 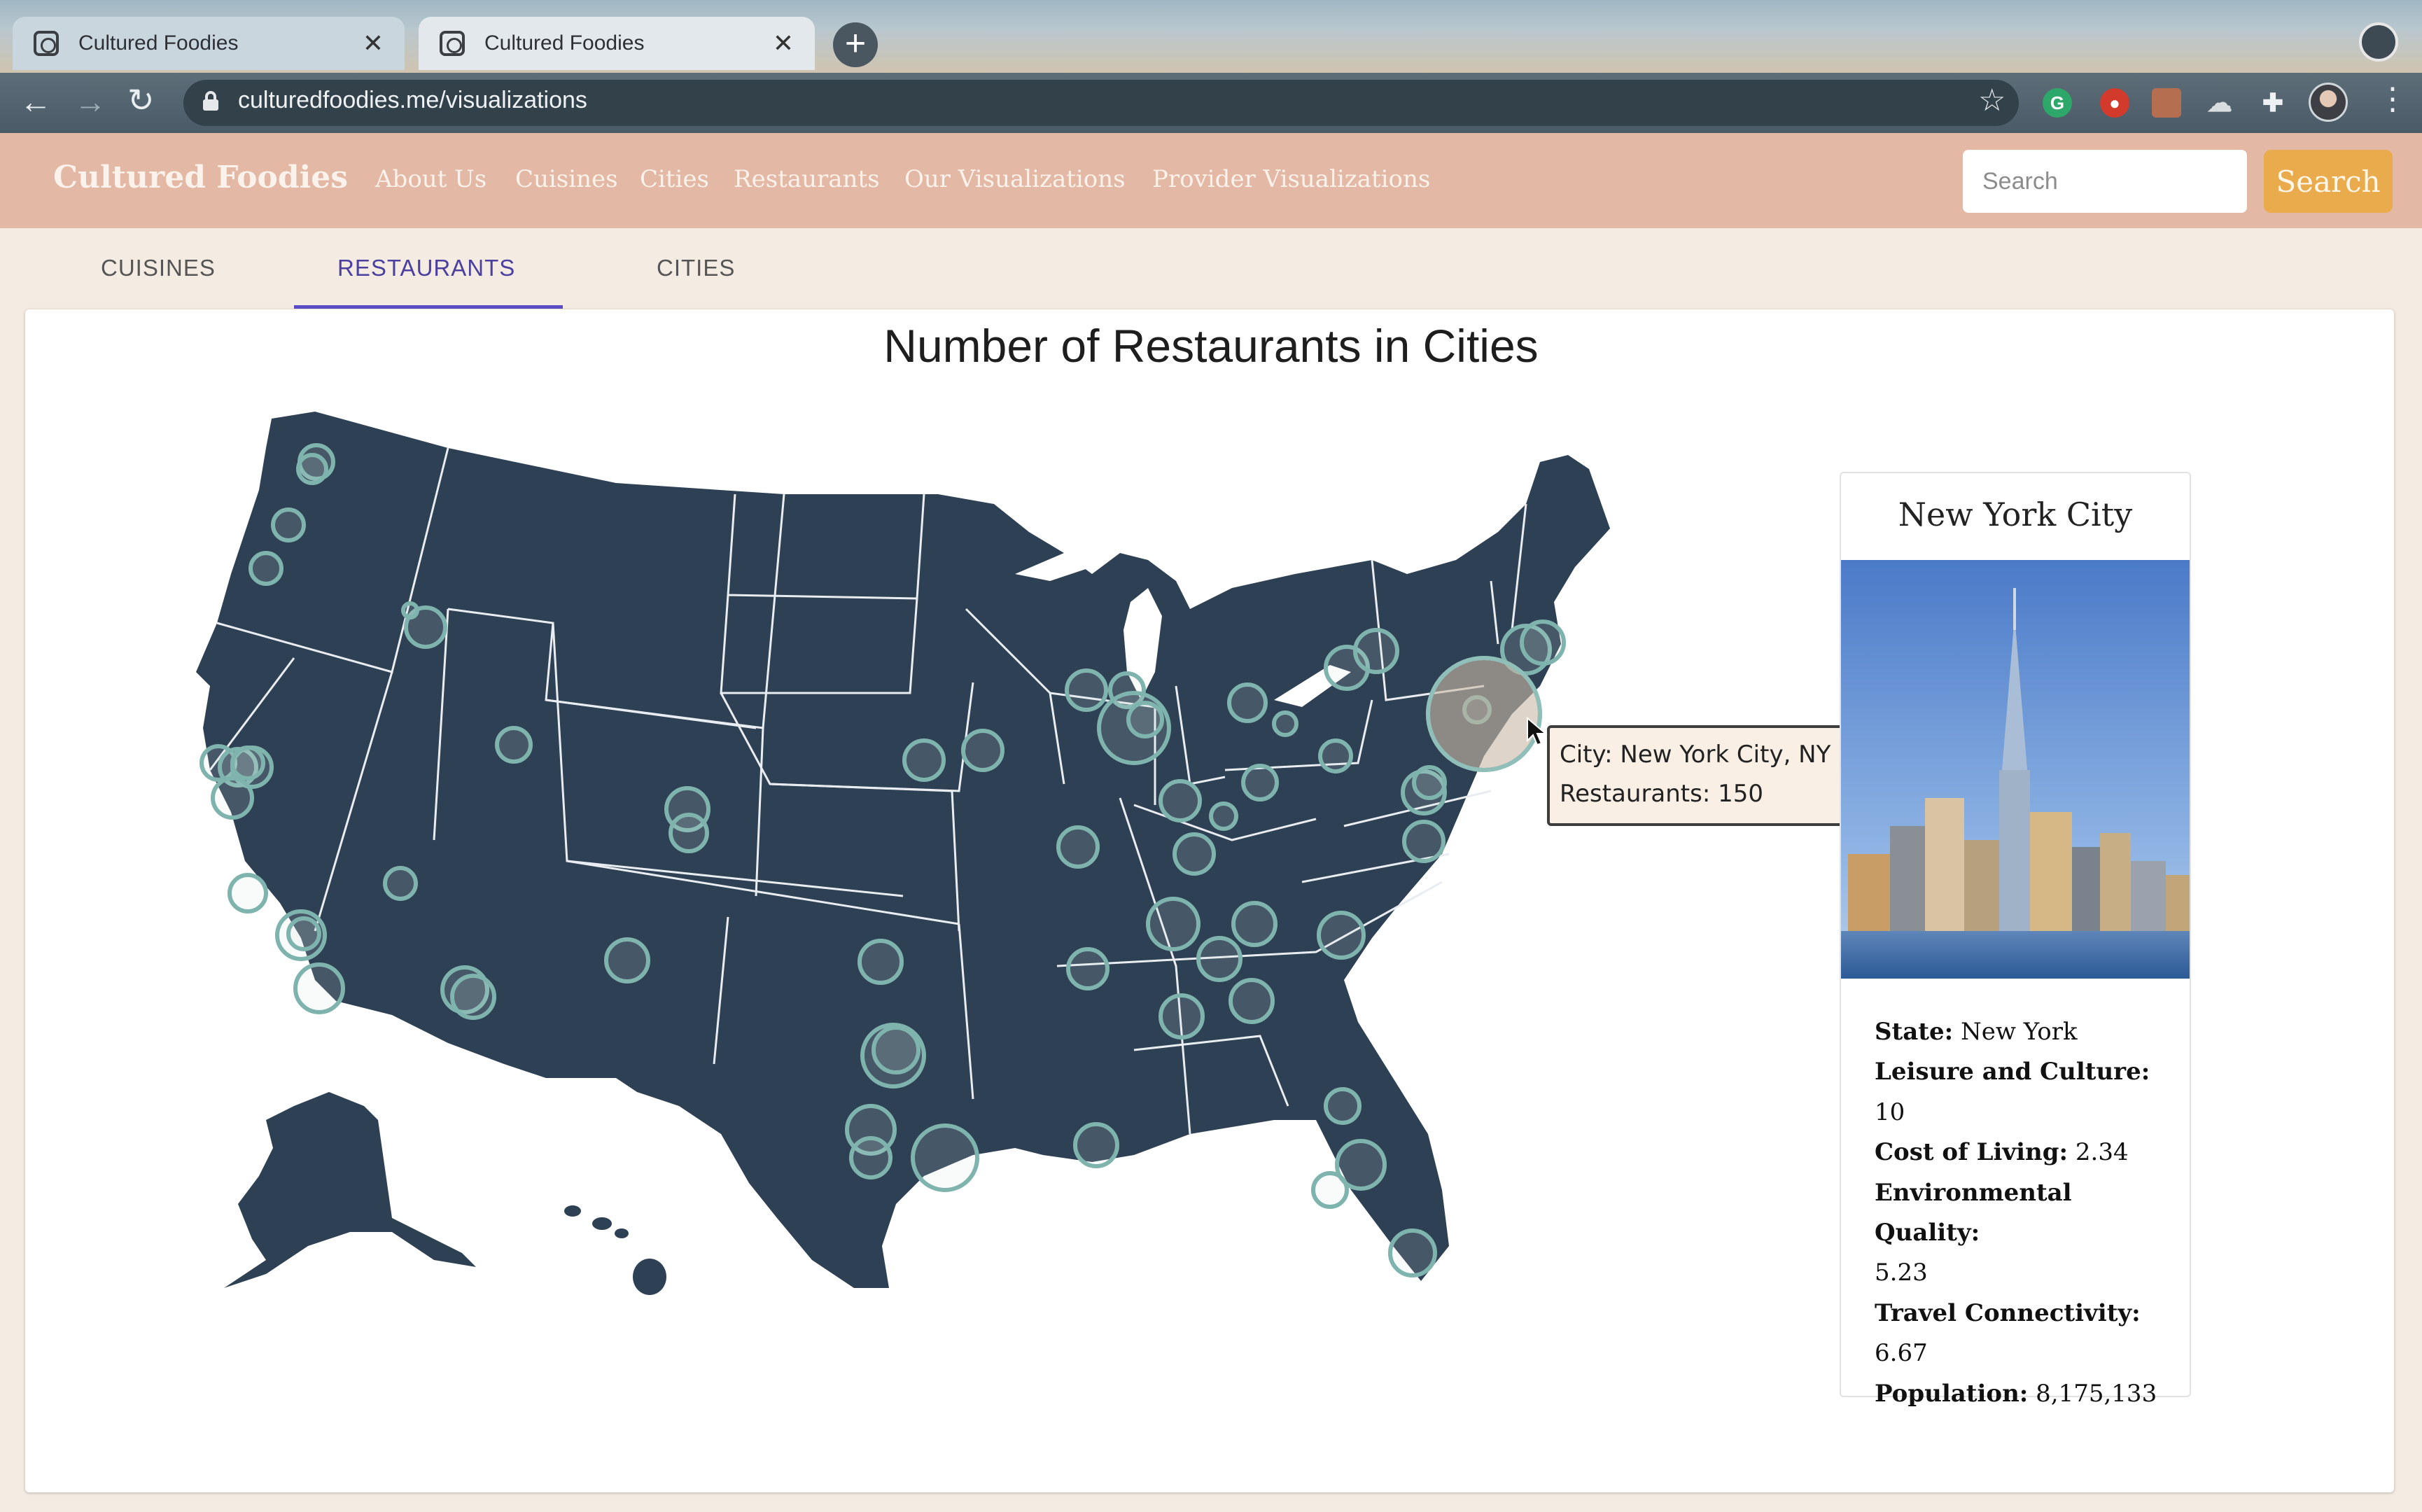 I want to click on tab-restaurants: RESTAURANTS, so click(x=426, y=268).